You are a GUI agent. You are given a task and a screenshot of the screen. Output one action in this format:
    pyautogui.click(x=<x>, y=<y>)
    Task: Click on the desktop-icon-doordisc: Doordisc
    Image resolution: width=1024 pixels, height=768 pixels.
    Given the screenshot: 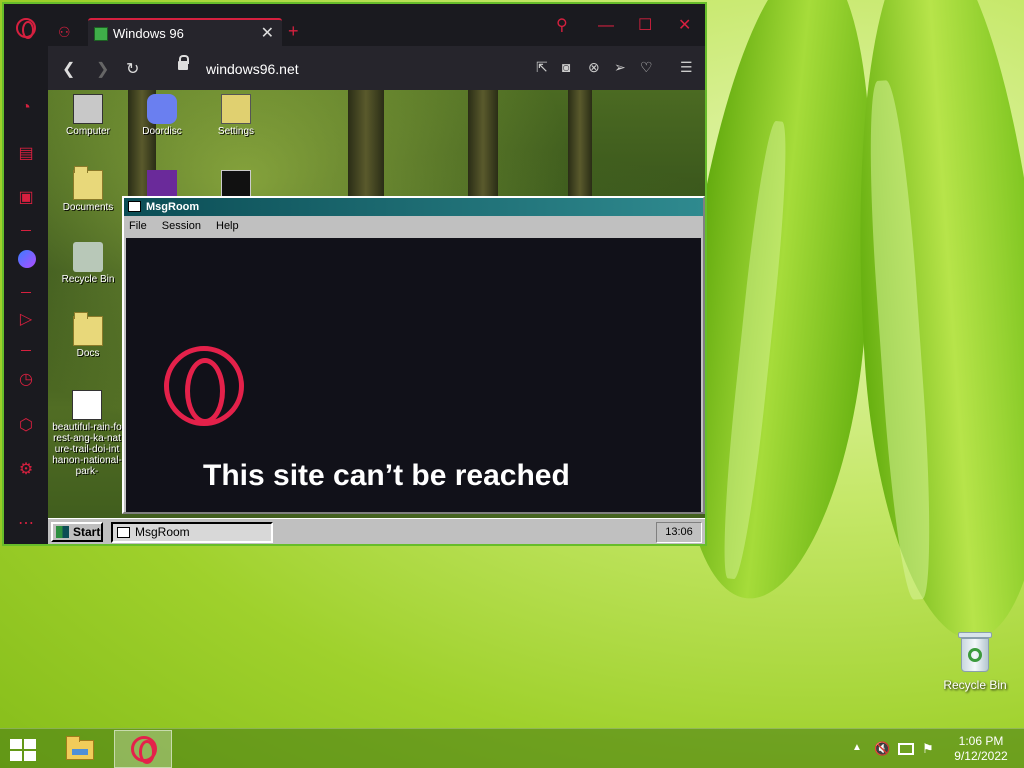 What is the action you would take?
    pyautogui.click(x=162, y=115)
    